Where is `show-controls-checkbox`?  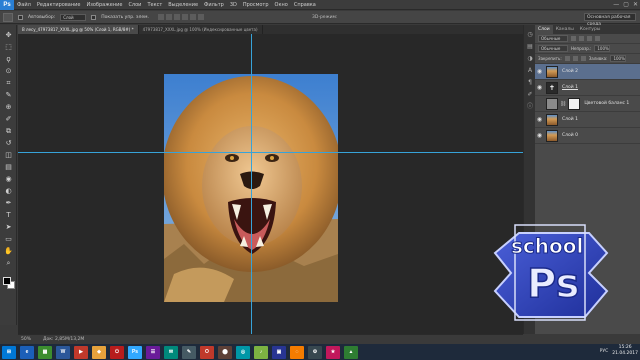
show-controls-checkbox is located at coordinates (94, 17).